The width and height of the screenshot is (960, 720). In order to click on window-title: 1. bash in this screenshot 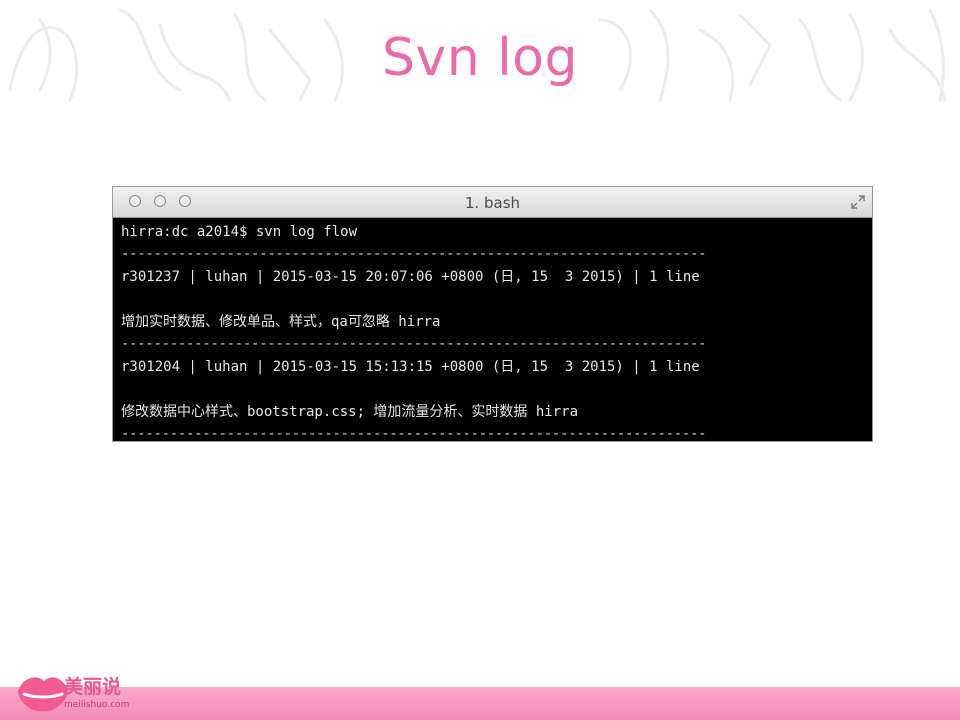, I will do `click(492, 203)`.